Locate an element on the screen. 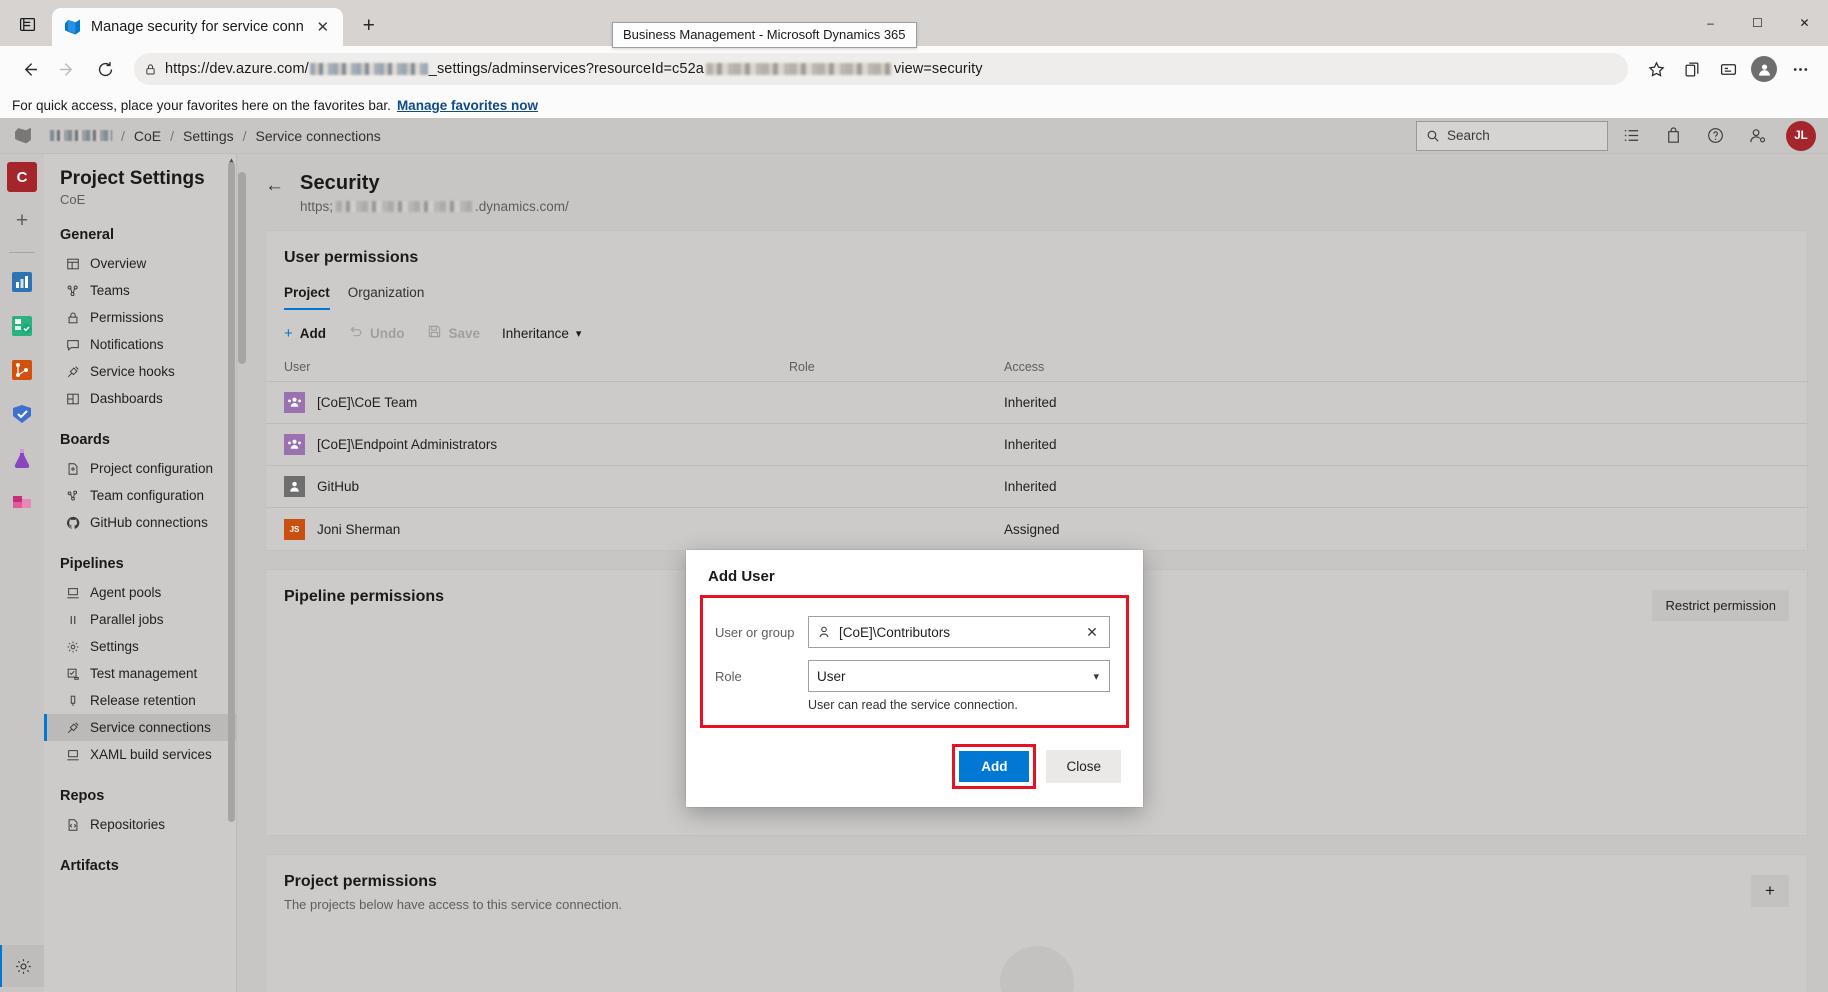  close-window-button: ✕ is located at coordinates (1804, 23).